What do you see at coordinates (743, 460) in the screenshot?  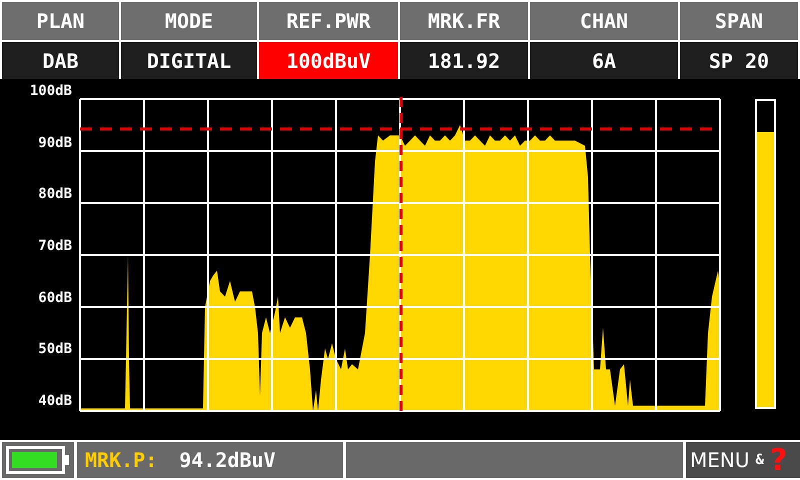 I see `menu-button: MENU & ?` at bounding box center [743, 460].